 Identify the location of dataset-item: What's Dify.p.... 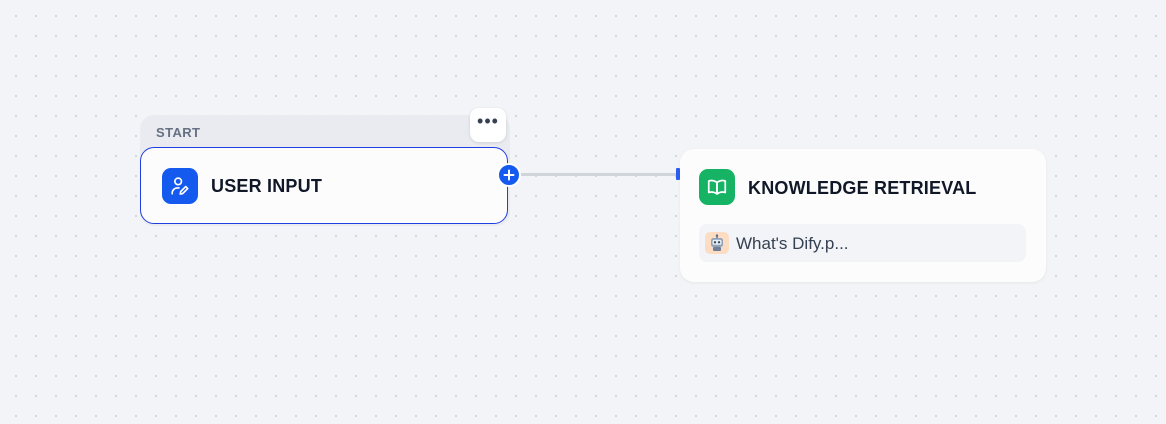
(862, 243).